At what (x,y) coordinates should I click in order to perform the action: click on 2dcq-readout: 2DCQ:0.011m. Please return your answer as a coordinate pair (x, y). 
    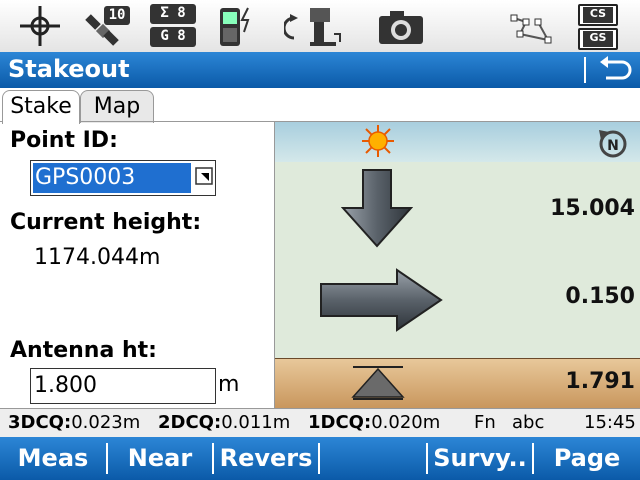
    Looking at the image, I should click on (224, 422).